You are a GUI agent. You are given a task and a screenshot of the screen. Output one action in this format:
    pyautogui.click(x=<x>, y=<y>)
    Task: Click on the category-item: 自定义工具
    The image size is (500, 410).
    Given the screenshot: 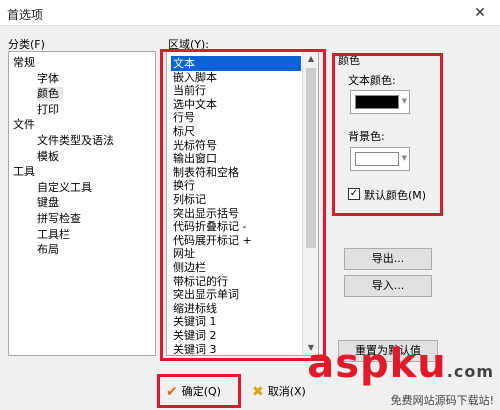 What is the action you would take?
    pyautogui.click(x=66, y=188)
    